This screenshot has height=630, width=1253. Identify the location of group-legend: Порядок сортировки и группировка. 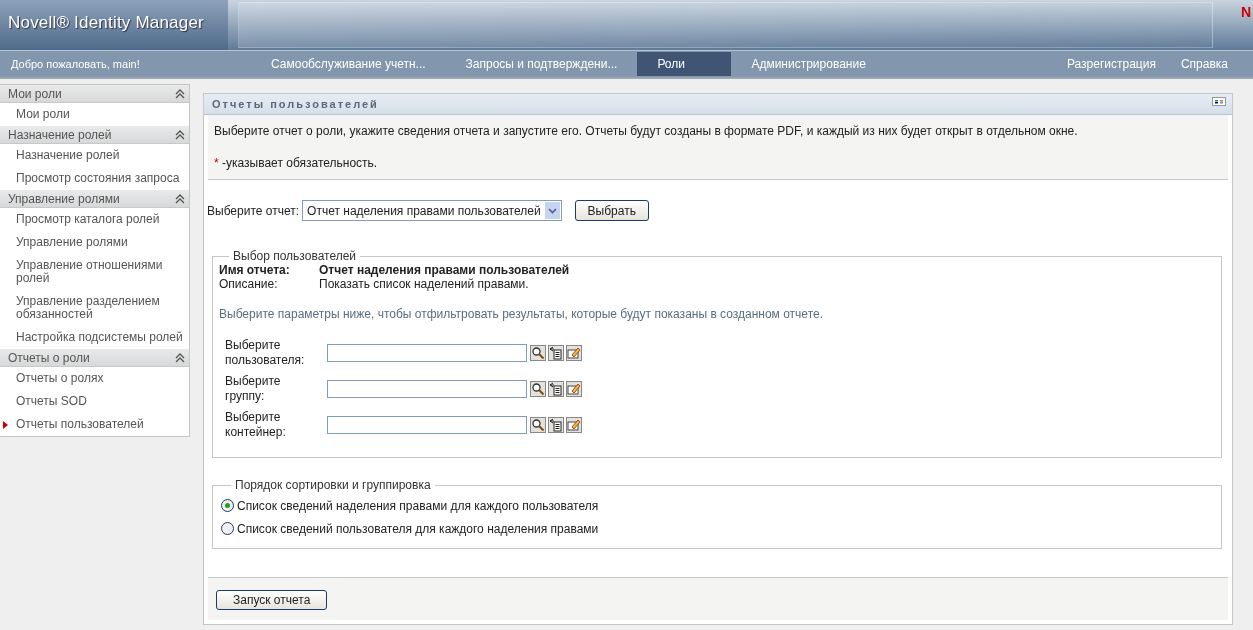
(333, 485).